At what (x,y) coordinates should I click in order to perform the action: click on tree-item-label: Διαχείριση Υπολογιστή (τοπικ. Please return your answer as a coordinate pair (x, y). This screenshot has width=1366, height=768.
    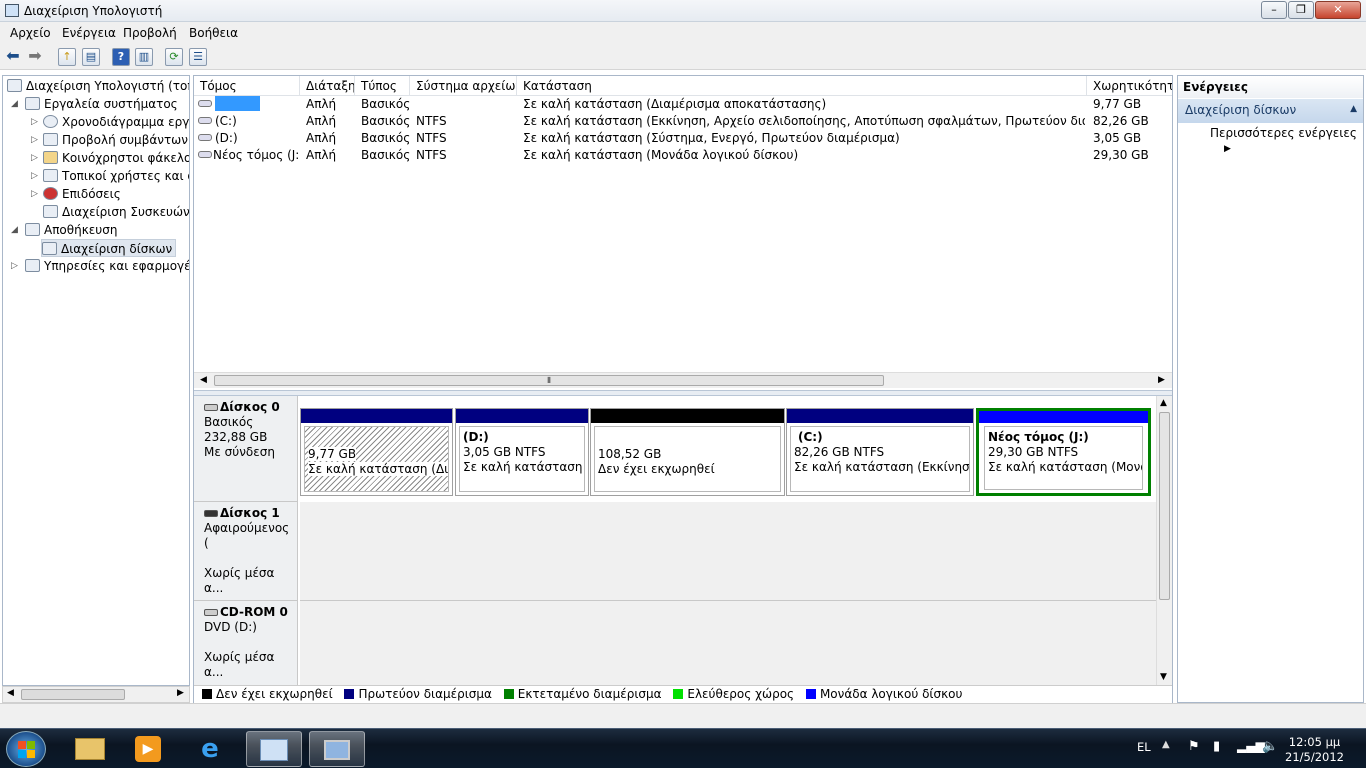
    Looking at the image, I should click on (108, 86).